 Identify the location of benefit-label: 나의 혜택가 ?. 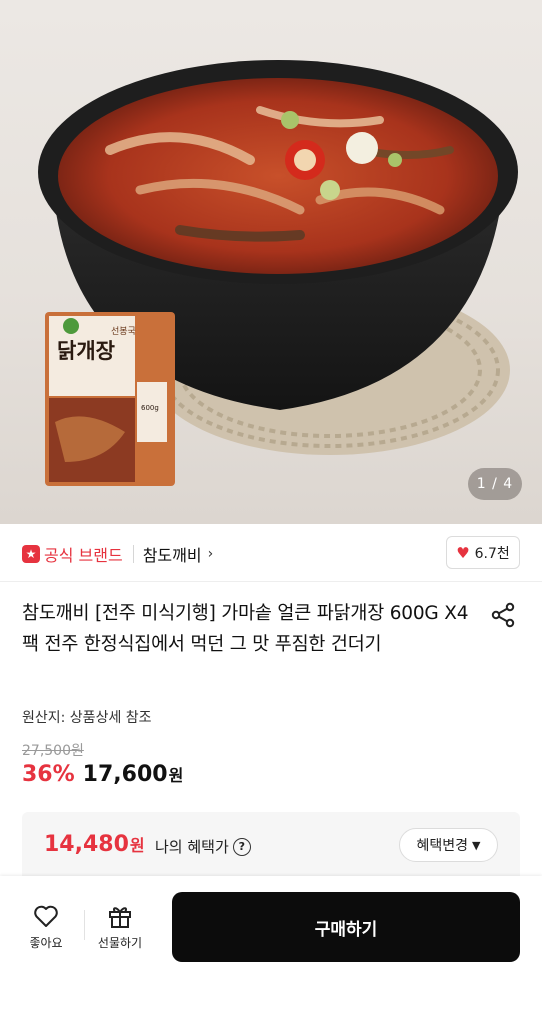
(203, 846).